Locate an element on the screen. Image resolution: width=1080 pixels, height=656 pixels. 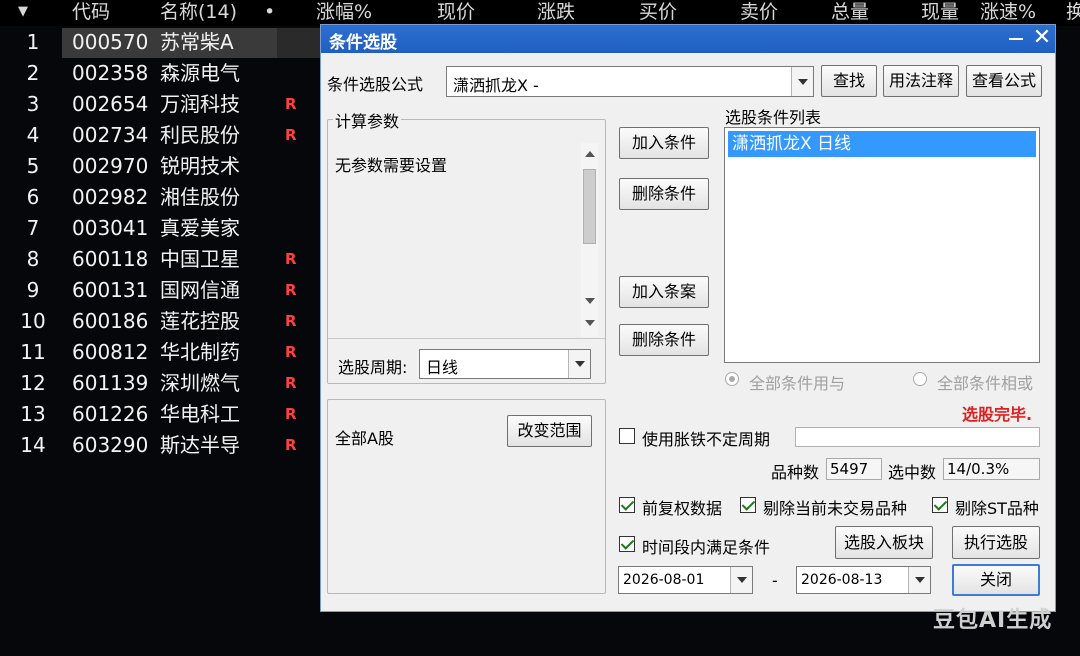
row-name: 深圳燃气 is located at coordinates (200, 383).